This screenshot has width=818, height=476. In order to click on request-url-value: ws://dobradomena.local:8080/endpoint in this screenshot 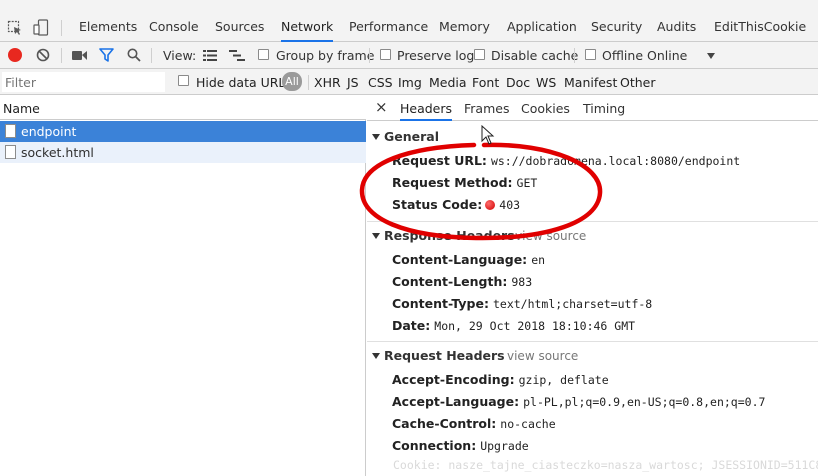, I will do `click(615, 161)`.